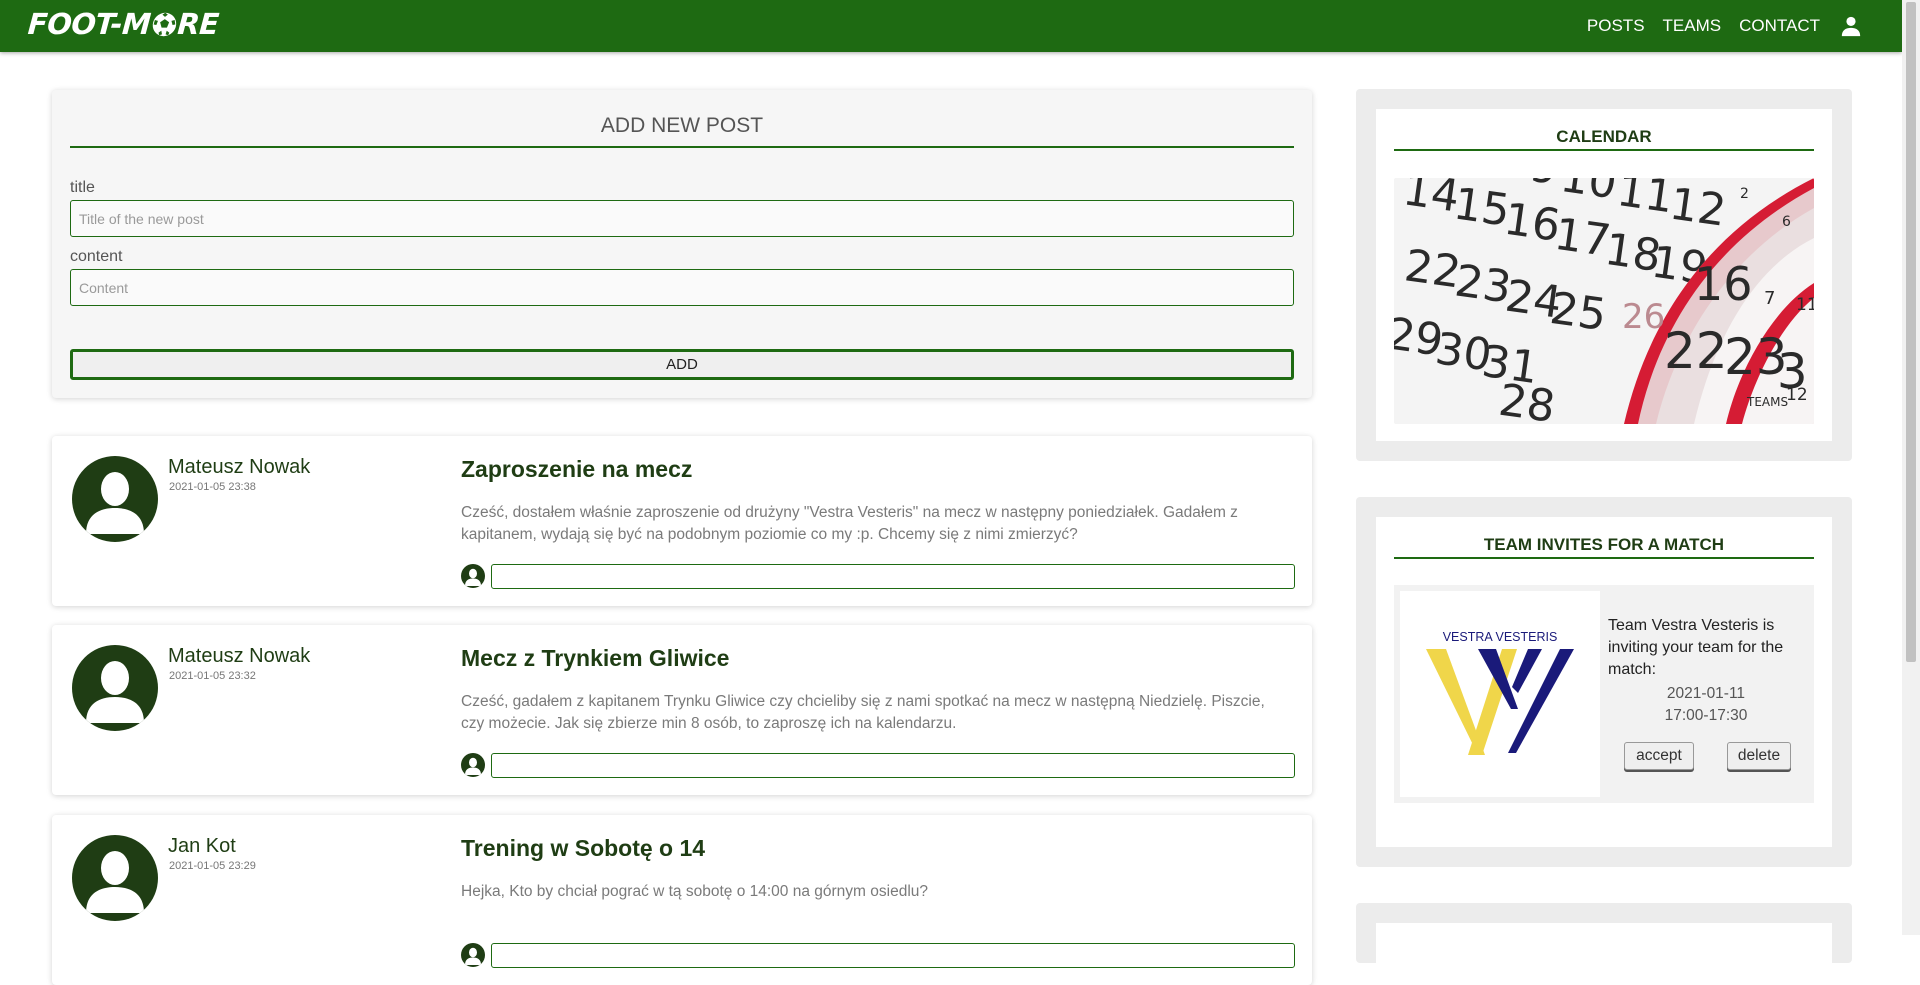 This screenshot has width=1920, height=985. I want to click on cal-num: 2, so click(1744, 194).